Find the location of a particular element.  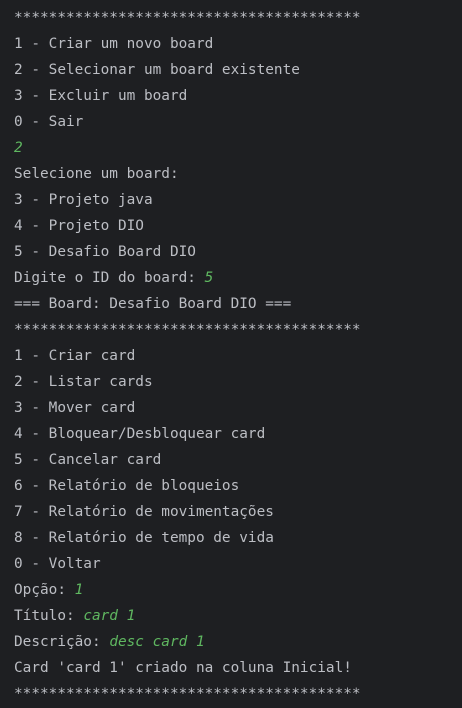

title-line: Título: card 1 is located at coordinates (237, 616).